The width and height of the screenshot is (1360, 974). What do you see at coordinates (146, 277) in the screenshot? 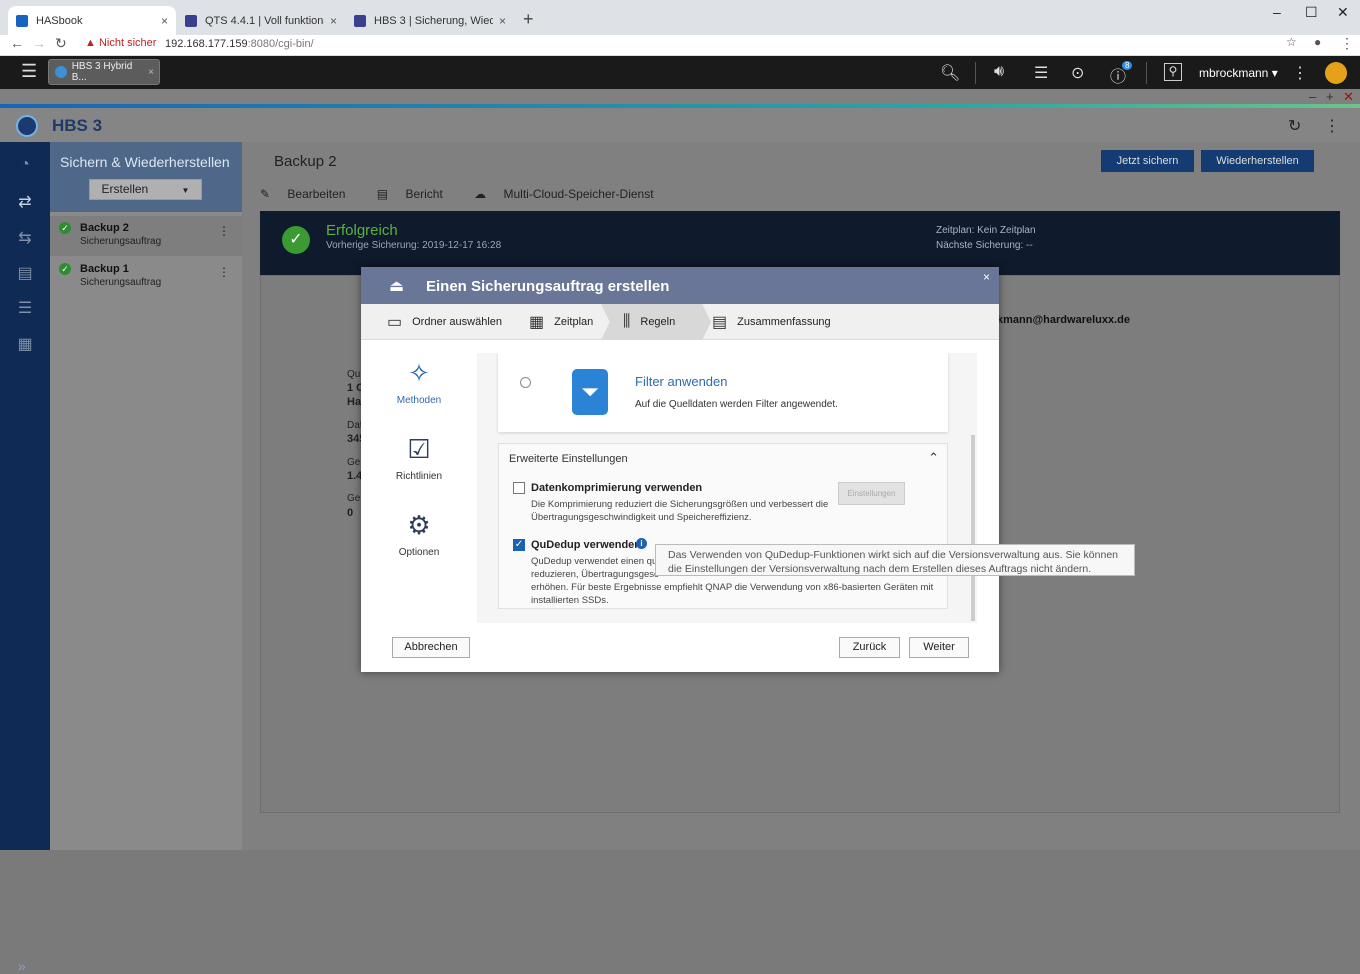
I see `job-item-backup-1: ✓ Backup 1 Sicherungsauftrag ⋮` at bounding box center [146, 277].